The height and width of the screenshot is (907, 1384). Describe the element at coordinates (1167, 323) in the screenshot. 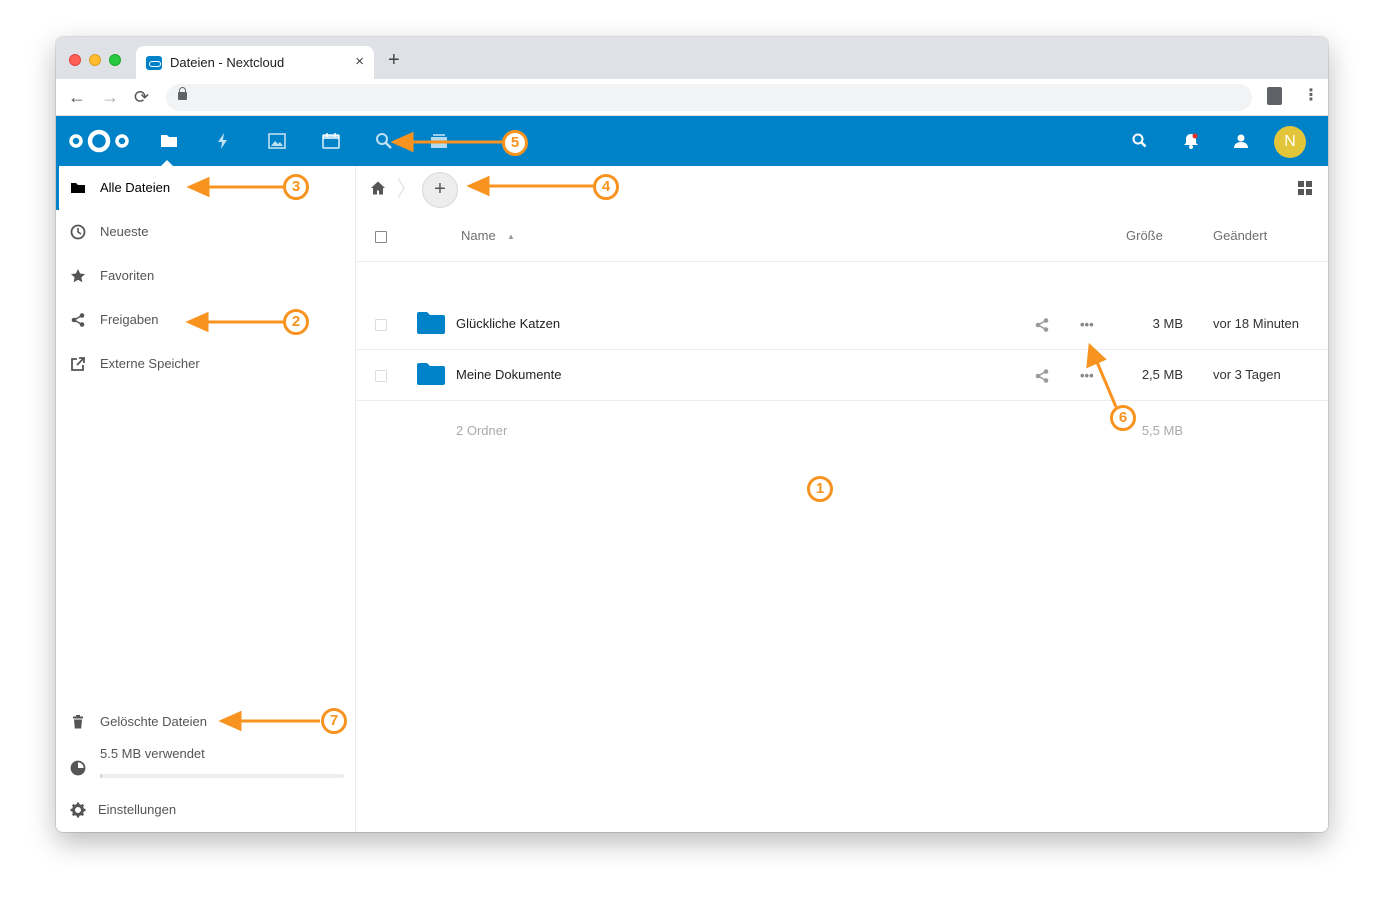

I see `file-size: 3 MB` at that location.